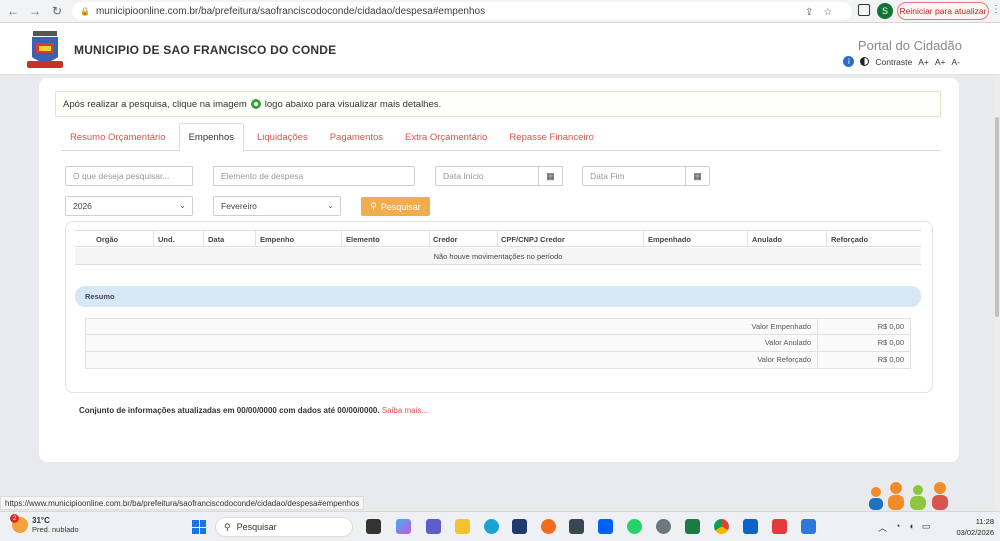  I want to click on year-select: 2026 ⌄, so click(129, 206).